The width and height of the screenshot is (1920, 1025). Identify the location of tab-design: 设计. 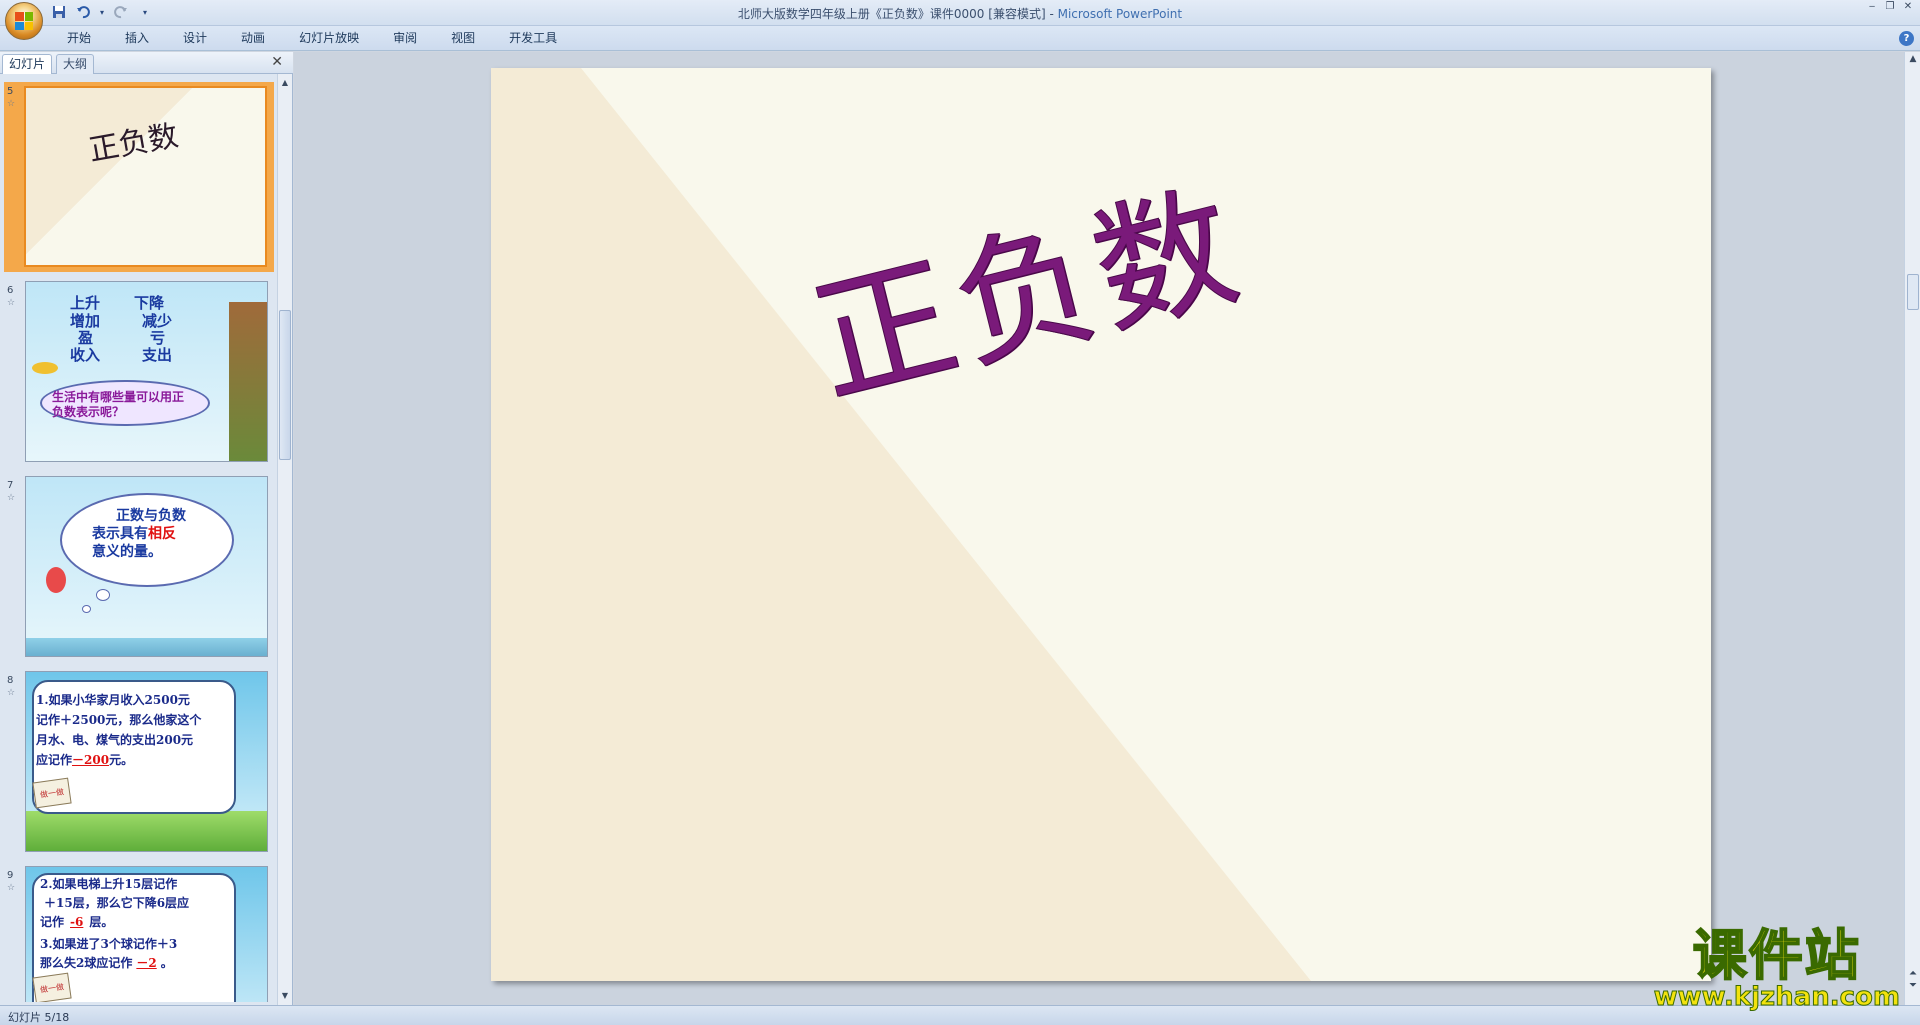
(195, 38).